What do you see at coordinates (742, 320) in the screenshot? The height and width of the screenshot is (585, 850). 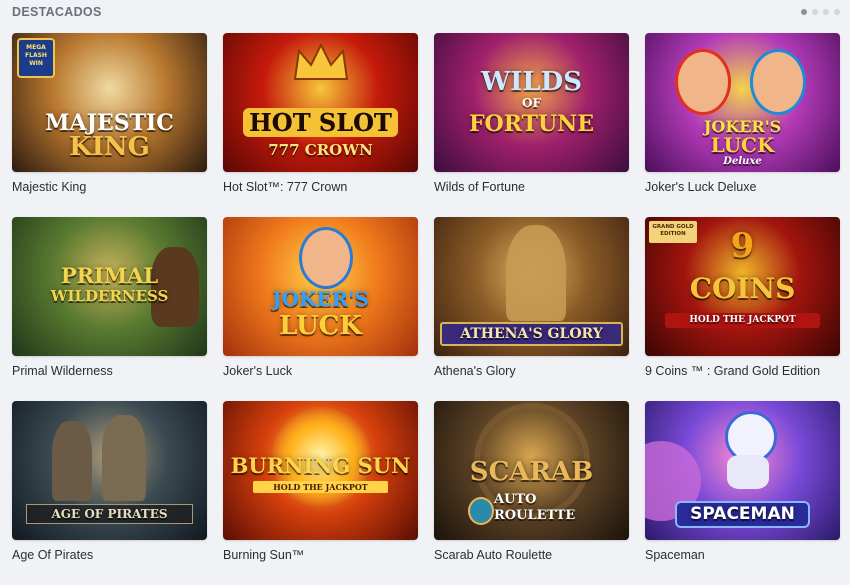 I see `art-text-3: HOLD THE JACKPOT` at bounding box center [742, 320].